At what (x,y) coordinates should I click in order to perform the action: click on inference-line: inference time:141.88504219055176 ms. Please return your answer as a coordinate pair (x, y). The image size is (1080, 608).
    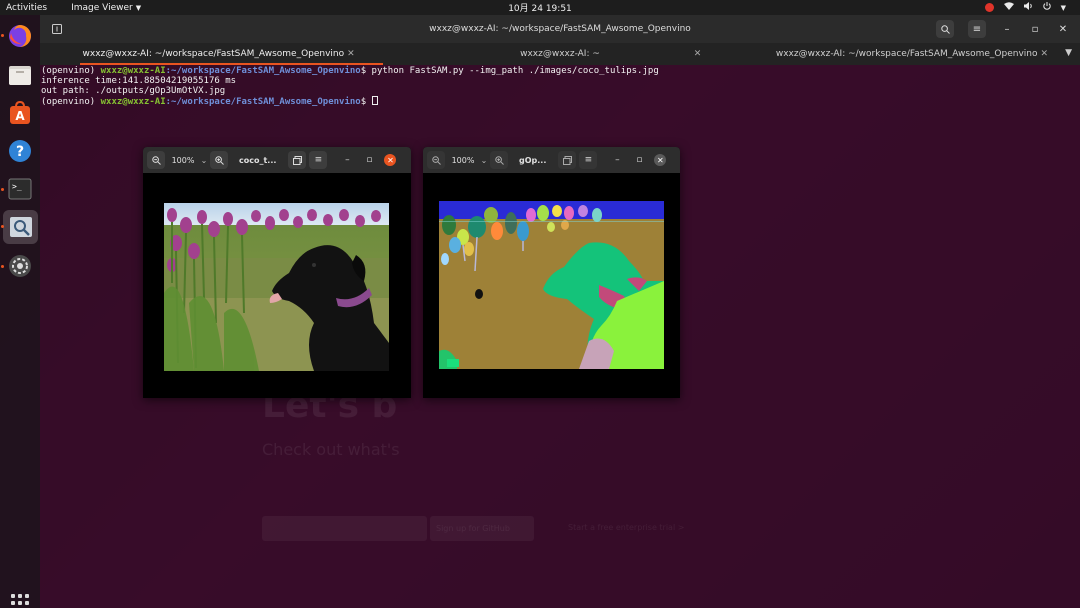
    Looking at the image, I should click on (139, 81).